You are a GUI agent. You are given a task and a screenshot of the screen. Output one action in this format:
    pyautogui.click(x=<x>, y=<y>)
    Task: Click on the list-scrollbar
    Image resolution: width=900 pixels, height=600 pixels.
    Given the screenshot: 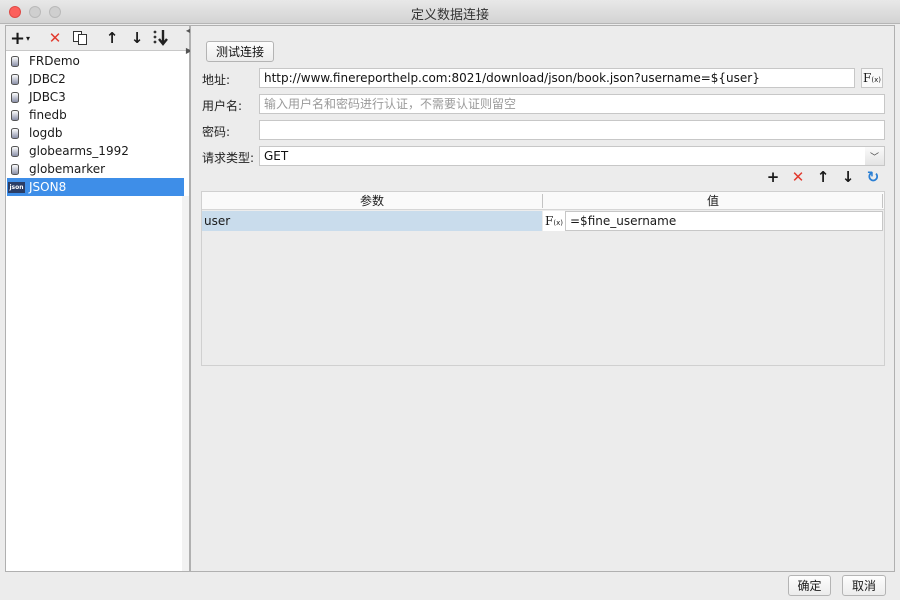 What is the action you would take?
    pyautogui.click(x=185, y=383)
    